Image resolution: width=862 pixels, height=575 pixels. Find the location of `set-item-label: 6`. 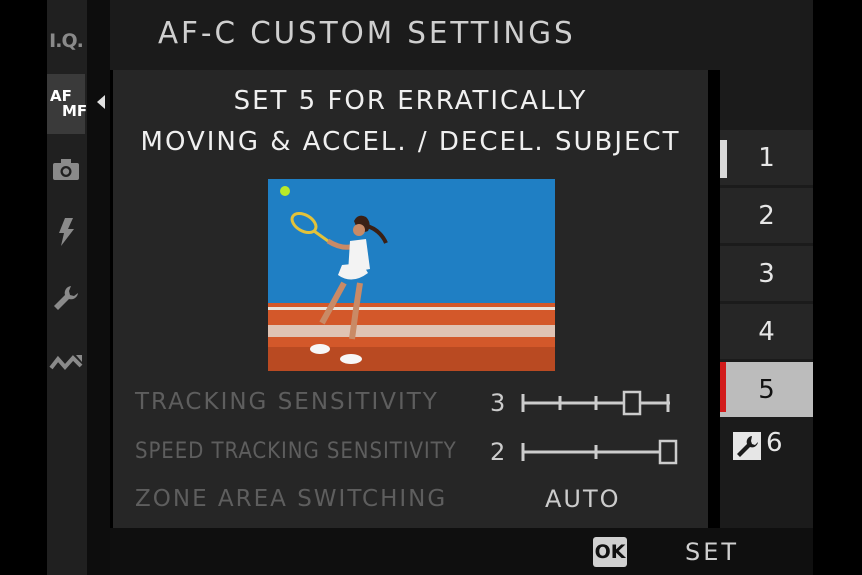

set-item-label: 6 is located at coordinates (774, 443).